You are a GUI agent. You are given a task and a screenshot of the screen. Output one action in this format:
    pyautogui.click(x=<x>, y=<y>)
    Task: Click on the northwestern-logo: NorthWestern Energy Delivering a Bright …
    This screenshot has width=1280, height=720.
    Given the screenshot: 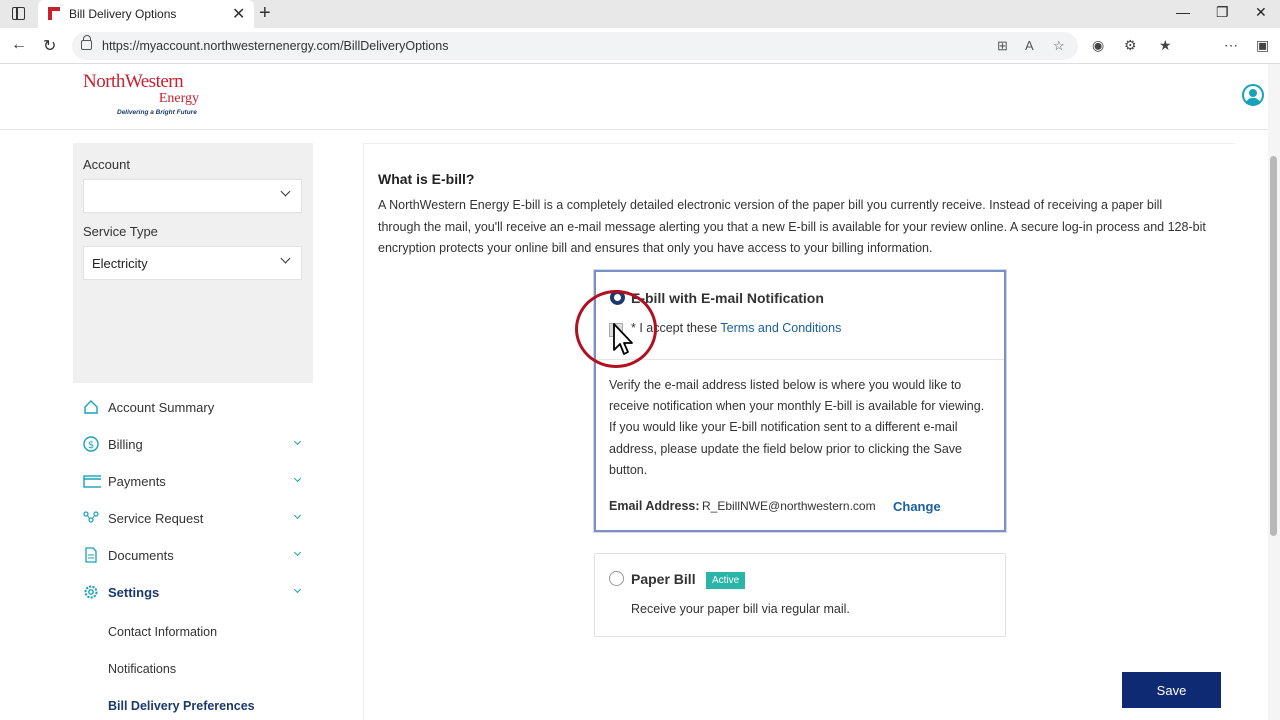 What is the action you would take?
    pyautogui.click(x=145, y=97)
    